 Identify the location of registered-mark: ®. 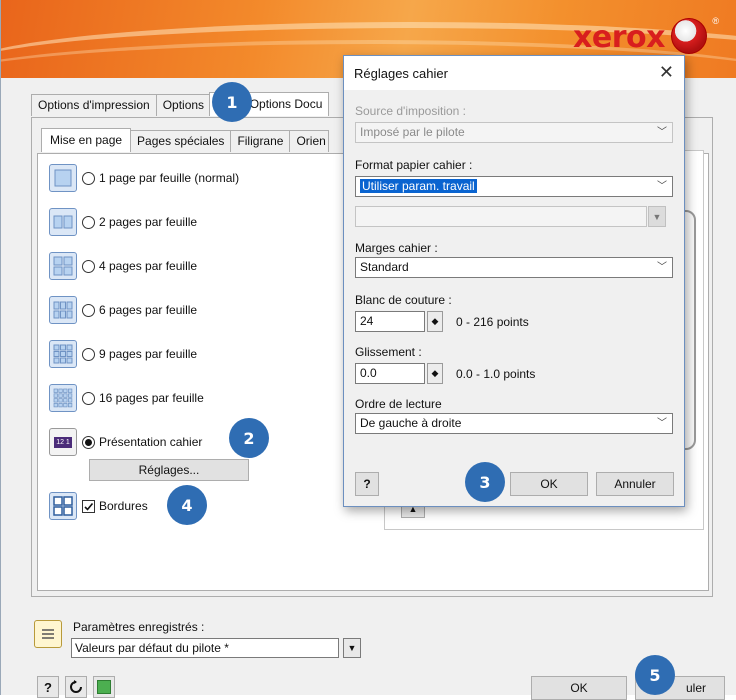
(715, 21).